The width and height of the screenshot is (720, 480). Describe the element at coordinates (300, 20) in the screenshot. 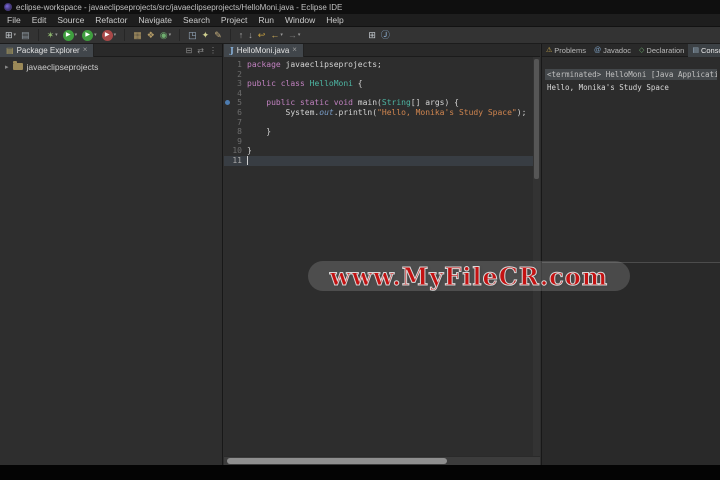

I see `menu-item-window: Window` at that location.